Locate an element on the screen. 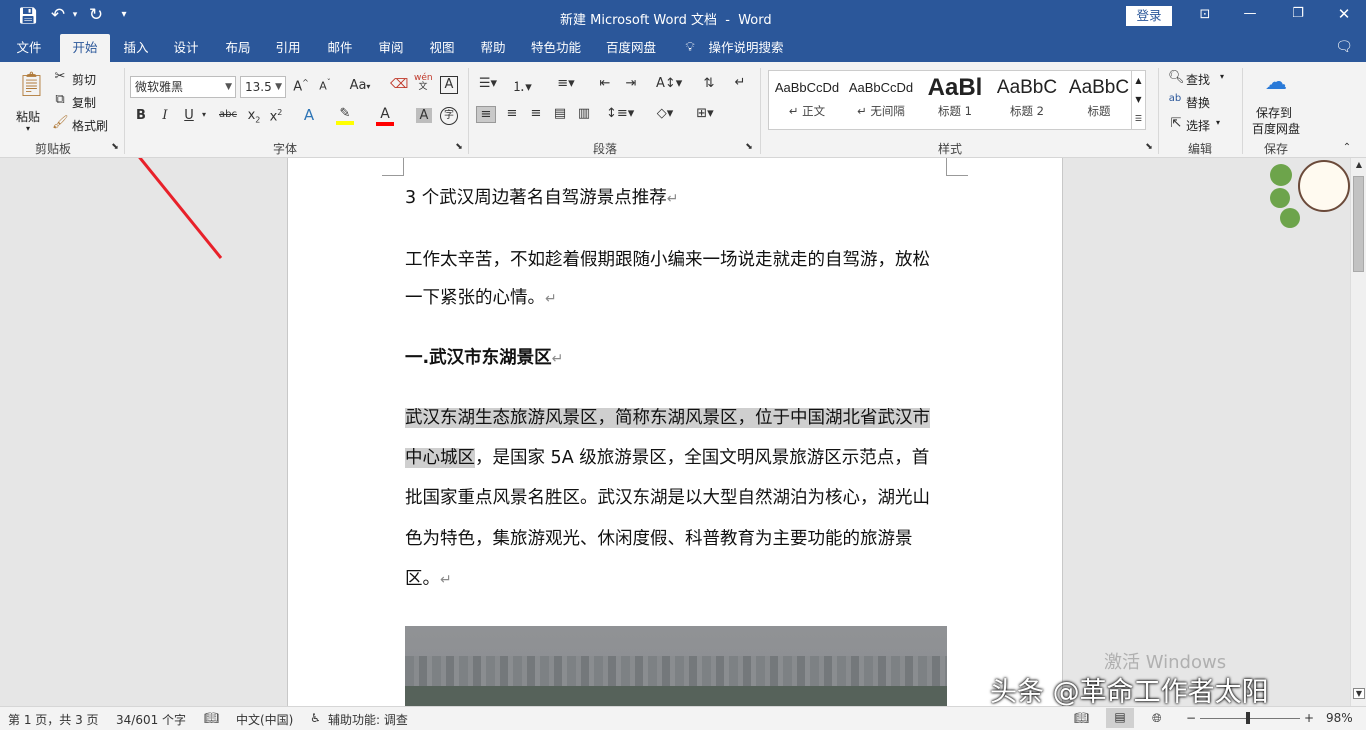 This screenshot has width=1366, height=730. vertical-scrollbar: ▲ ▼ is located at coordinates (1358, 432).